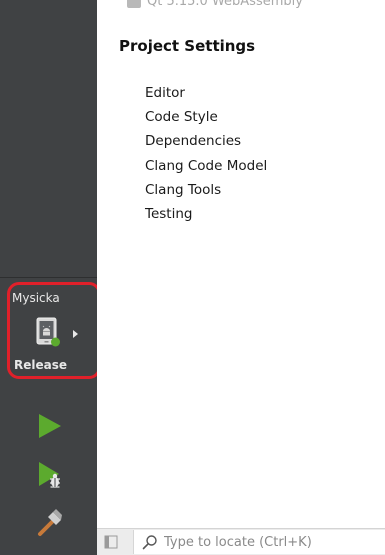 The image size is (385, 555). Describe the element at coordinates (48, 332) in the screenshot. I see `android-device-icon` at that location.